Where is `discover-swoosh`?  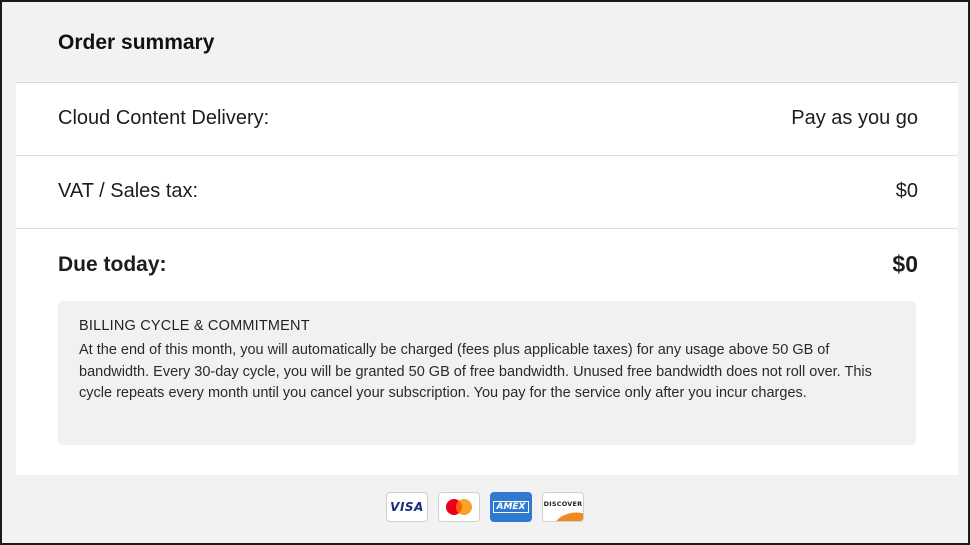 discover-swoosh is located at coordinates (568, 515).